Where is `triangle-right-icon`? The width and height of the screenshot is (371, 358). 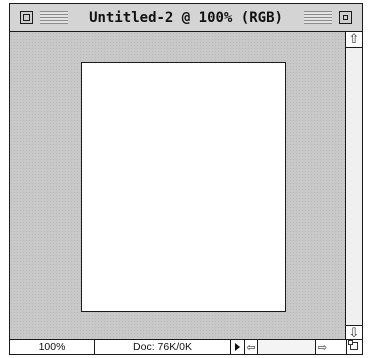
triangle-right-icon is located at coordinates (237, 347).